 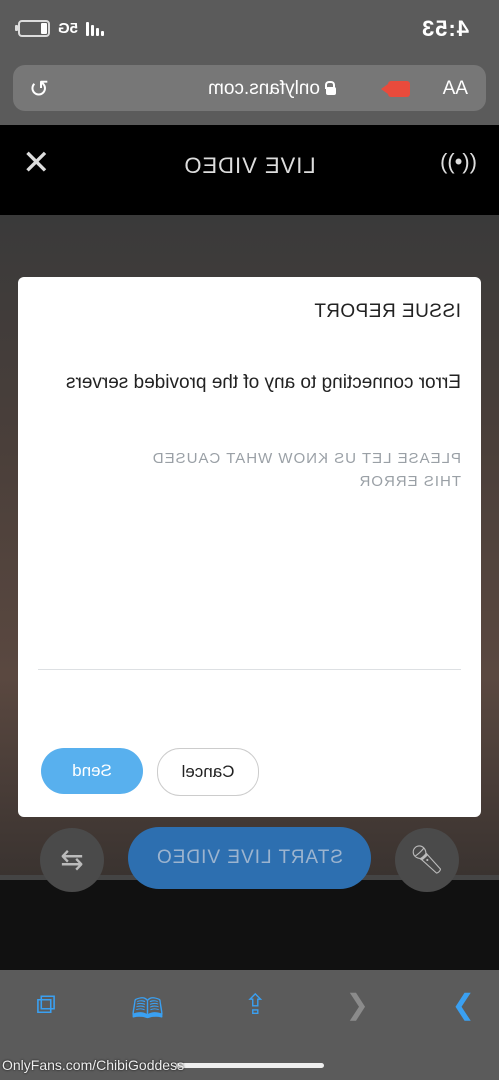 I want to click on tabs-icon: ⧉, so click(x=46, y=1004).